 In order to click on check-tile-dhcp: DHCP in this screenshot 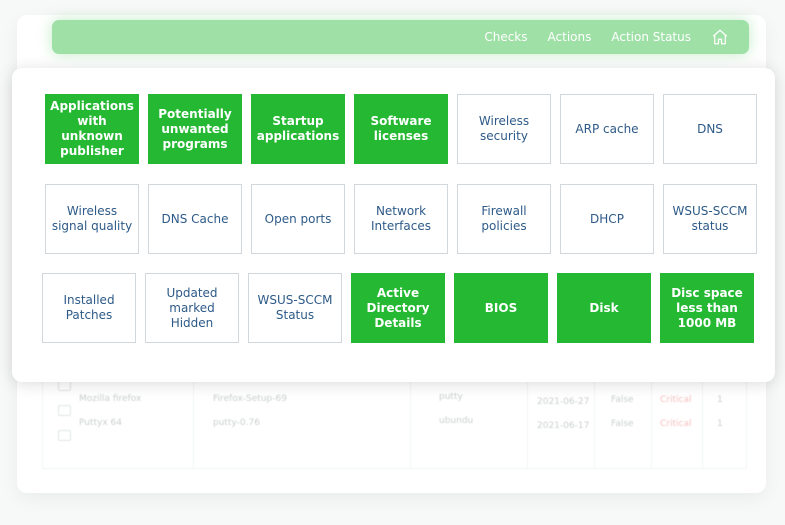, I will do `click(607, 219)`.